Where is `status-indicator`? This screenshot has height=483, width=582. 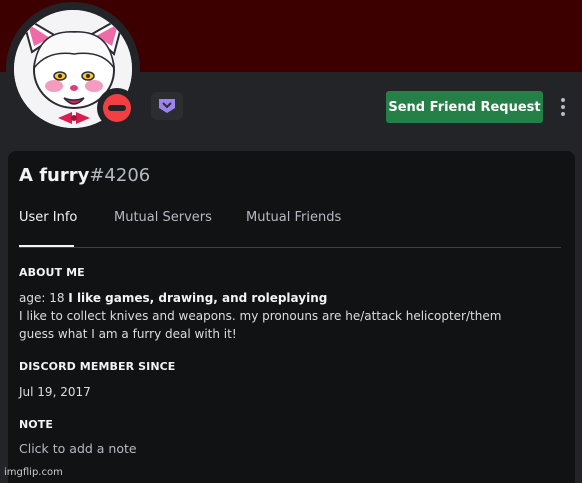 status-indicator is located at coordinates (117, 108).